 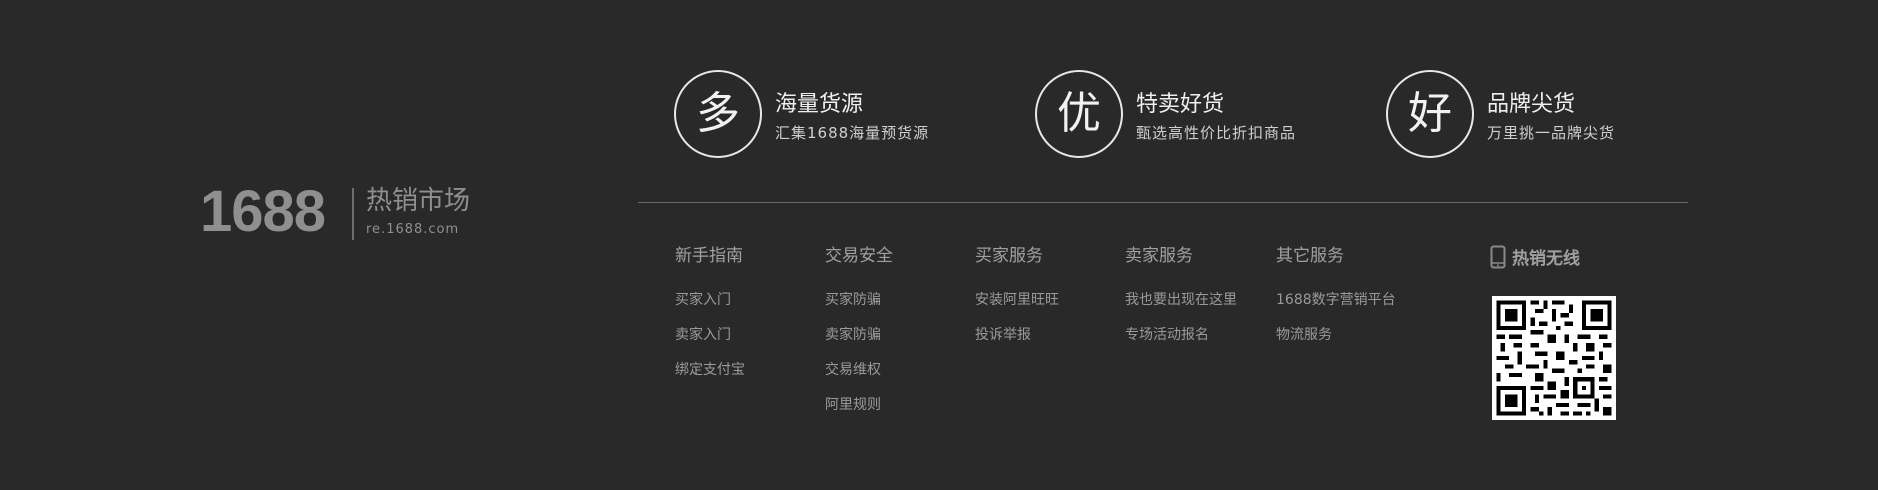 What do you see at coordinates (819, 104) in the screenshot?
I see `feature-title: 海量货源` at bounding box center [819, 104].